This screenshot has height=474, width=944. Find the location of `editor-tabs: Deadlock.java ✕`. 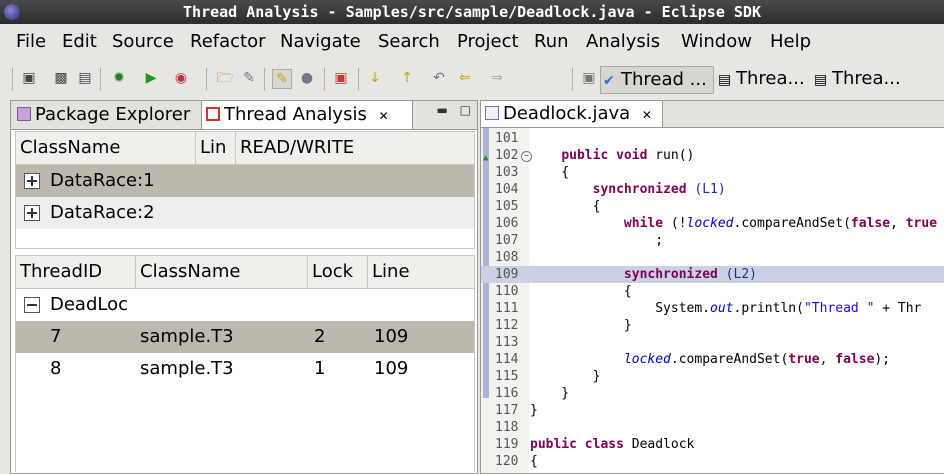

editor-tabs: Deadlock.java ✕ is located at coordinates (712, 114).